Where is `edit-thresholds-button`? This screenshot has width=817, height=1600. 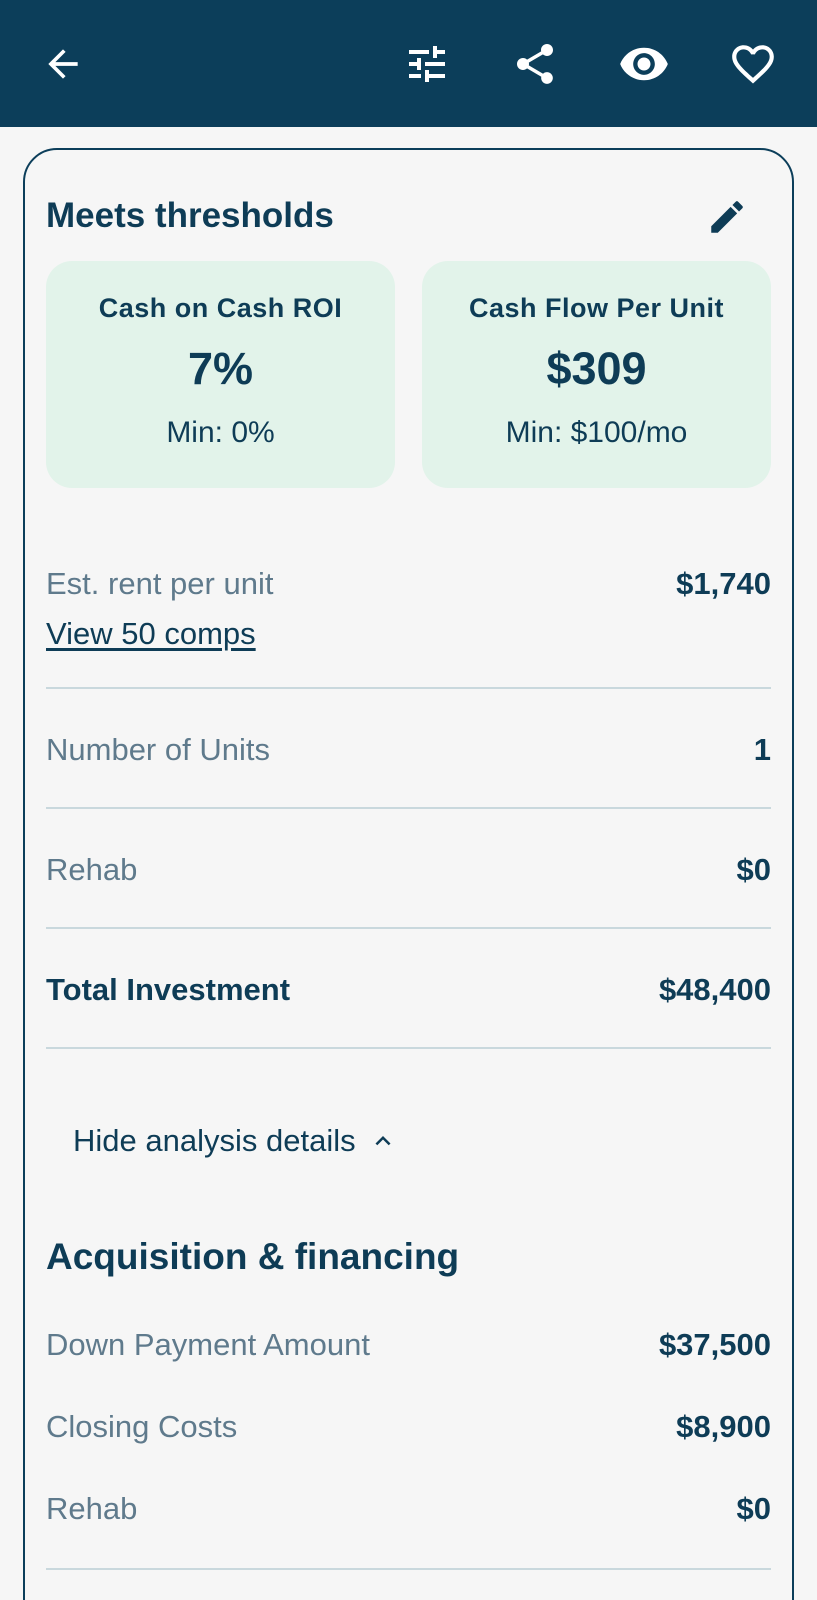 edit-thresholds-button is located at coordinates (727, 217).